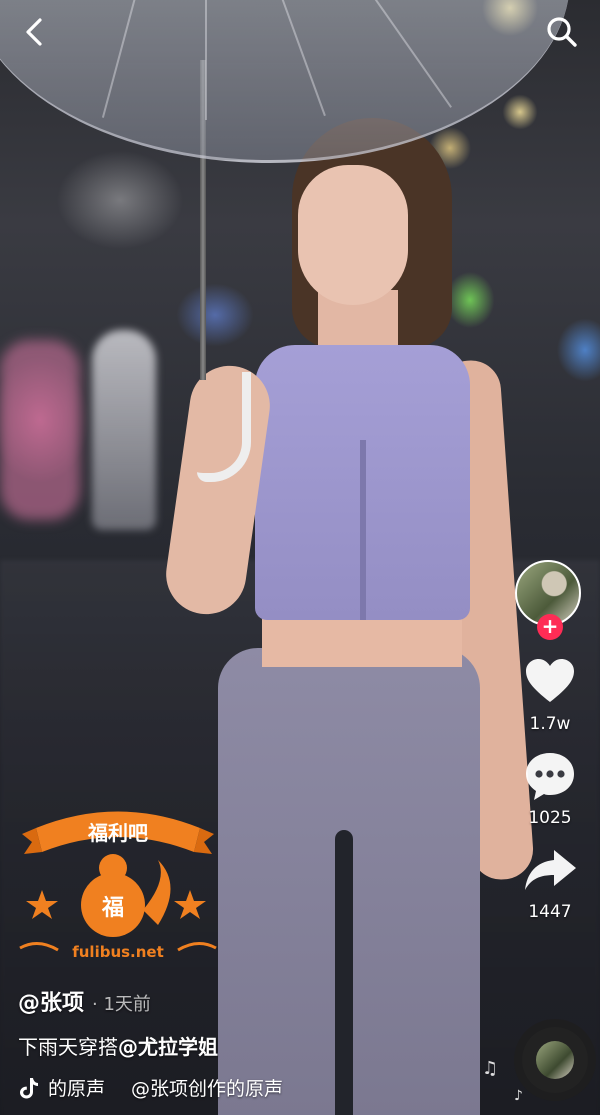 Image resolution: width=600 pixels, height=1115 pixels. I want to click on search-button, so click(562, 32).